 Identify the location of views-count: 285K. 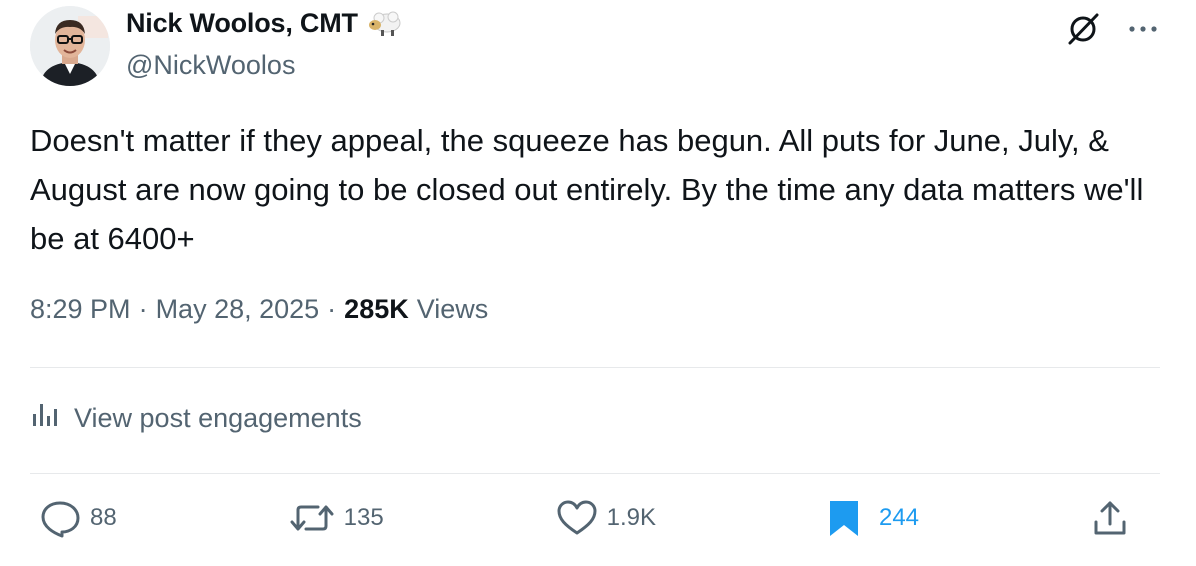
(376, 309).